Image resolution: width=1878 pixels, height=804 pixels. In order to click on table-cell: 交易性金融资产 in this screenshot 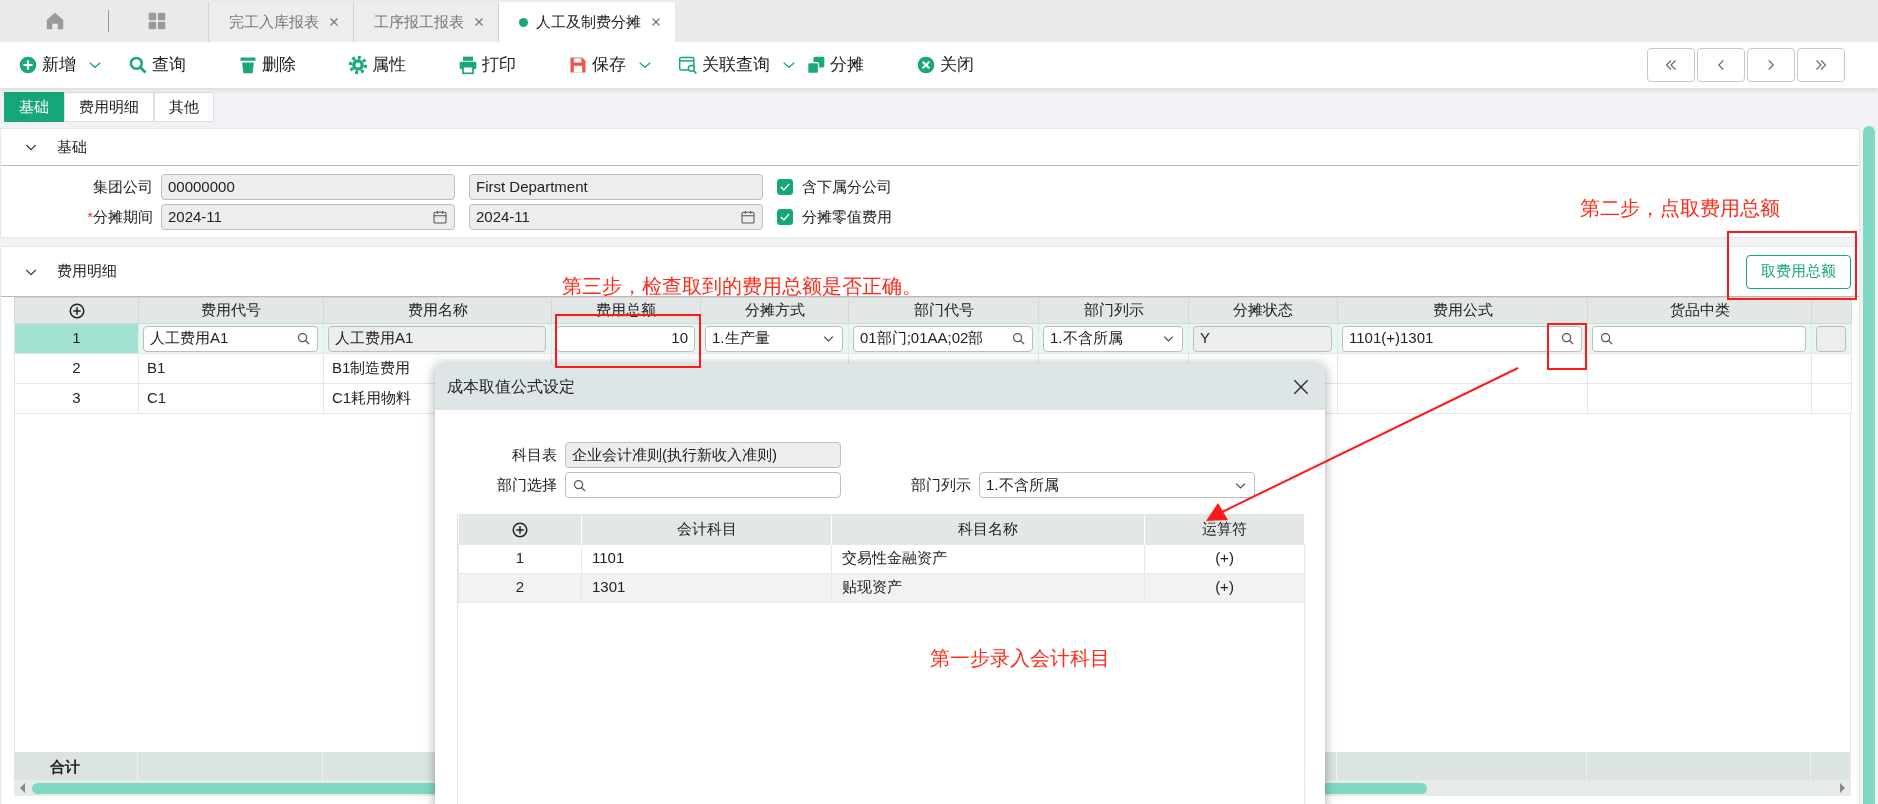, I will do `click(988, 558)`.